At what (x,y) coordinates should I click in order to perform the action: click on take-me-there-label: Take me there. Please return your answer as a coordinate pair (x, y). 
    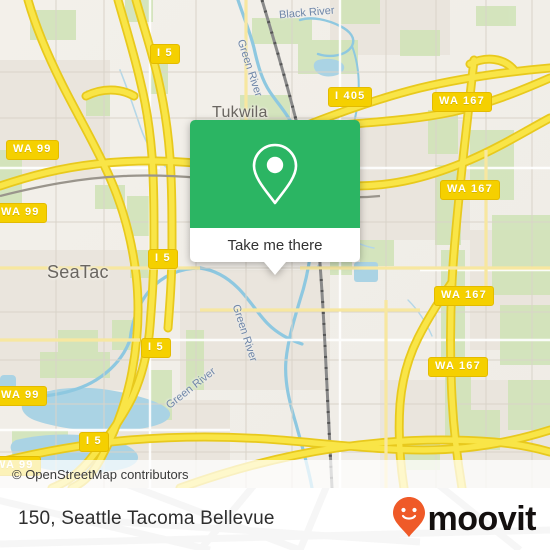
    Looking at the image, I should click on (275, 245).